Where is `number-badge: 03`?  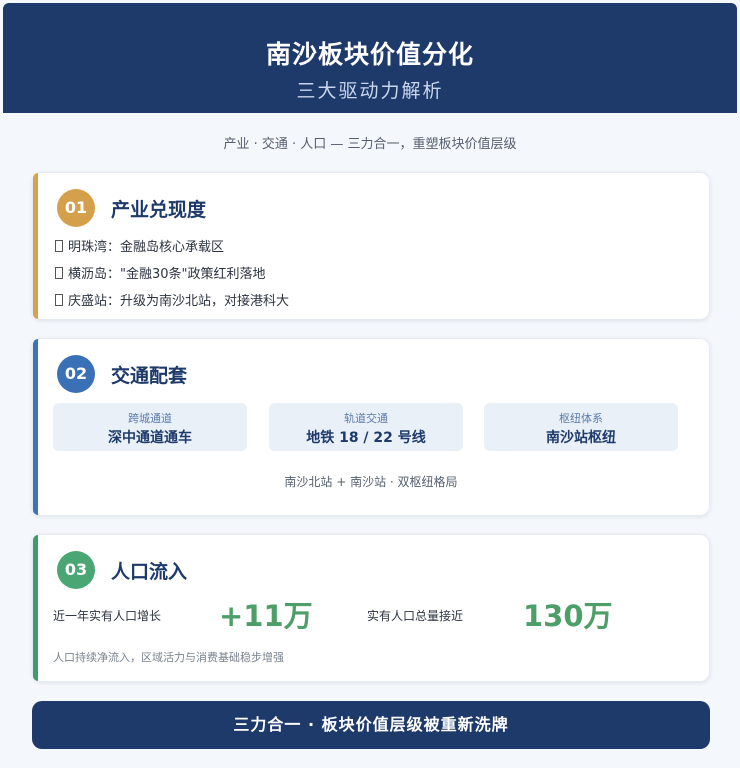 number-badge: 03 is located at coordinates (76, 570).